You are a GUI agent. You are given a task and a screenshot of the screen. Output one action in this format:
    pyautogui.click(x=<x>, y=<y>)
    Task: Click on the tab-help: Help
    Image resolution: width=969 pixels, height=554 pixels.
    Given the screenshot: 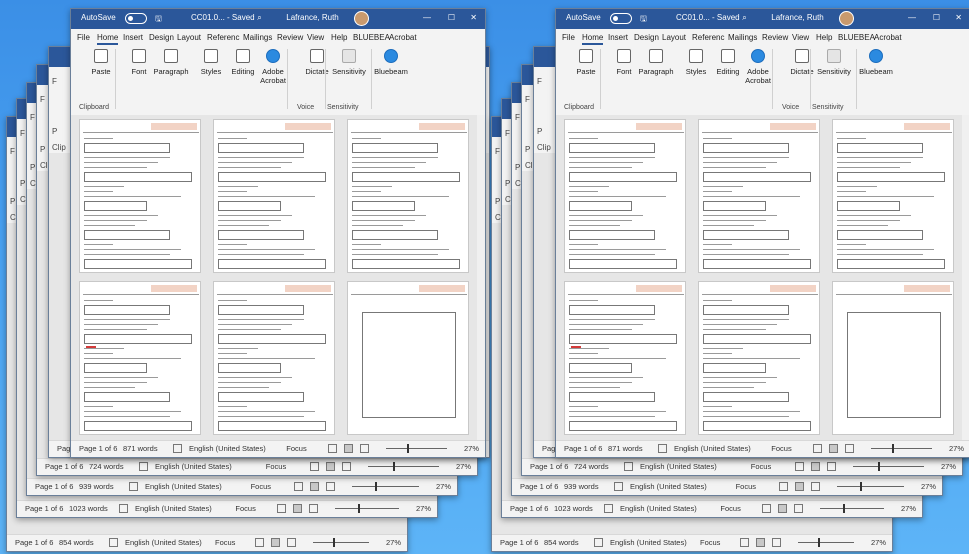 What is the action you would take?
    pyautogui.click(x=339, y=37)
    